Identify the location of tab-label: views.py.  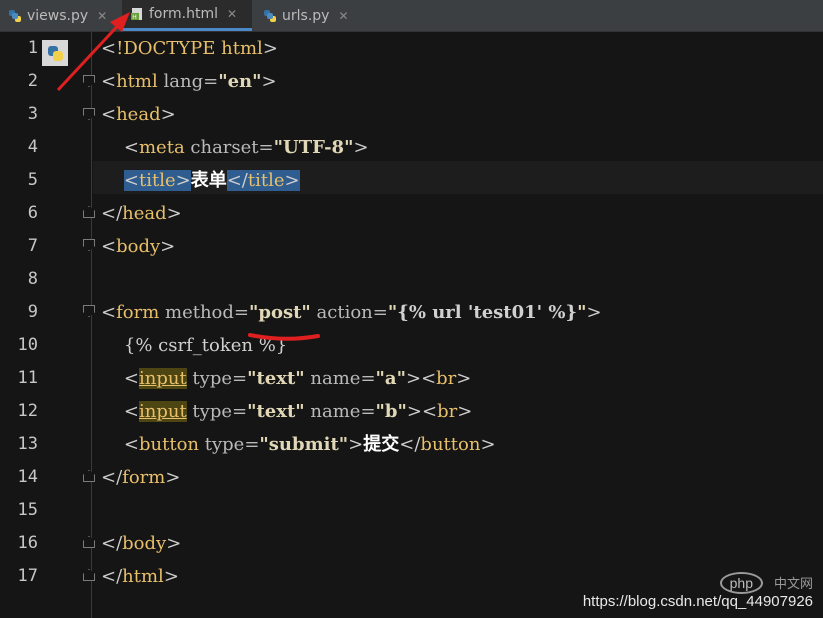
(58, 15).